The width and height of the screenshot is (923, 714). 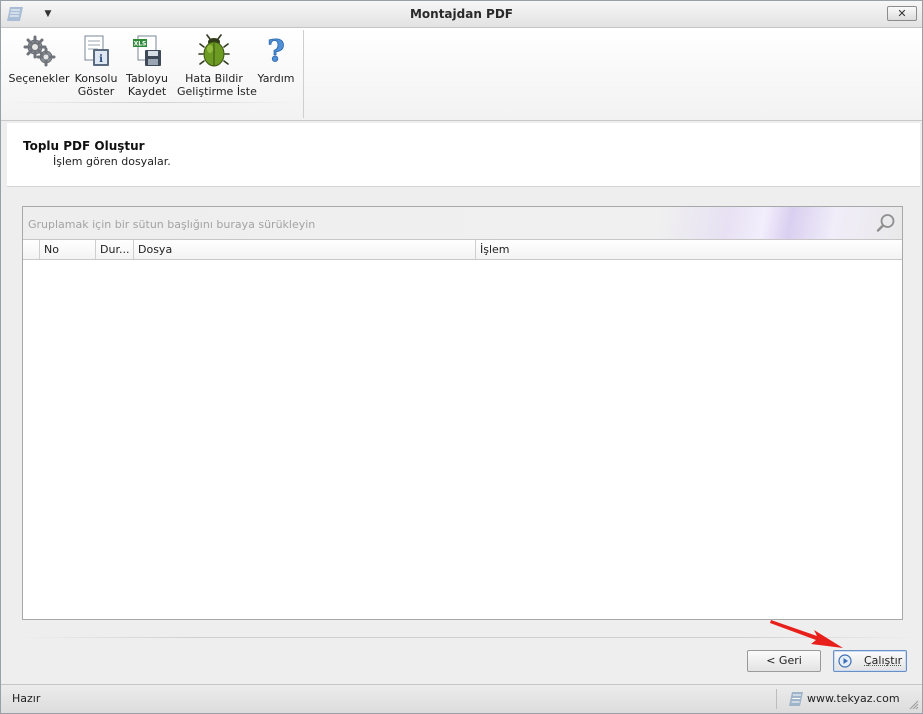 I want to click on search-icon, so click(x=886, y=223).